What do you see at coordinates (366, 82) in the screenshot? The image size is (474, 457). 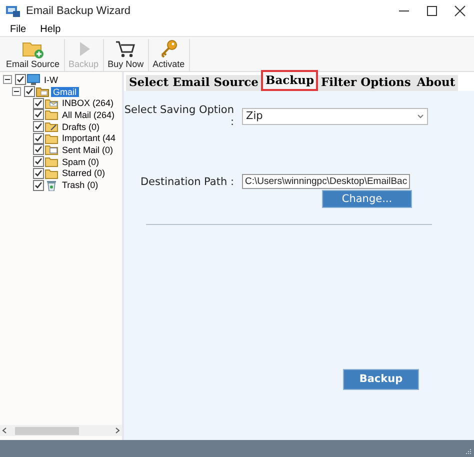 I see `tab: Filter Options` at bounding box center [366, 82].